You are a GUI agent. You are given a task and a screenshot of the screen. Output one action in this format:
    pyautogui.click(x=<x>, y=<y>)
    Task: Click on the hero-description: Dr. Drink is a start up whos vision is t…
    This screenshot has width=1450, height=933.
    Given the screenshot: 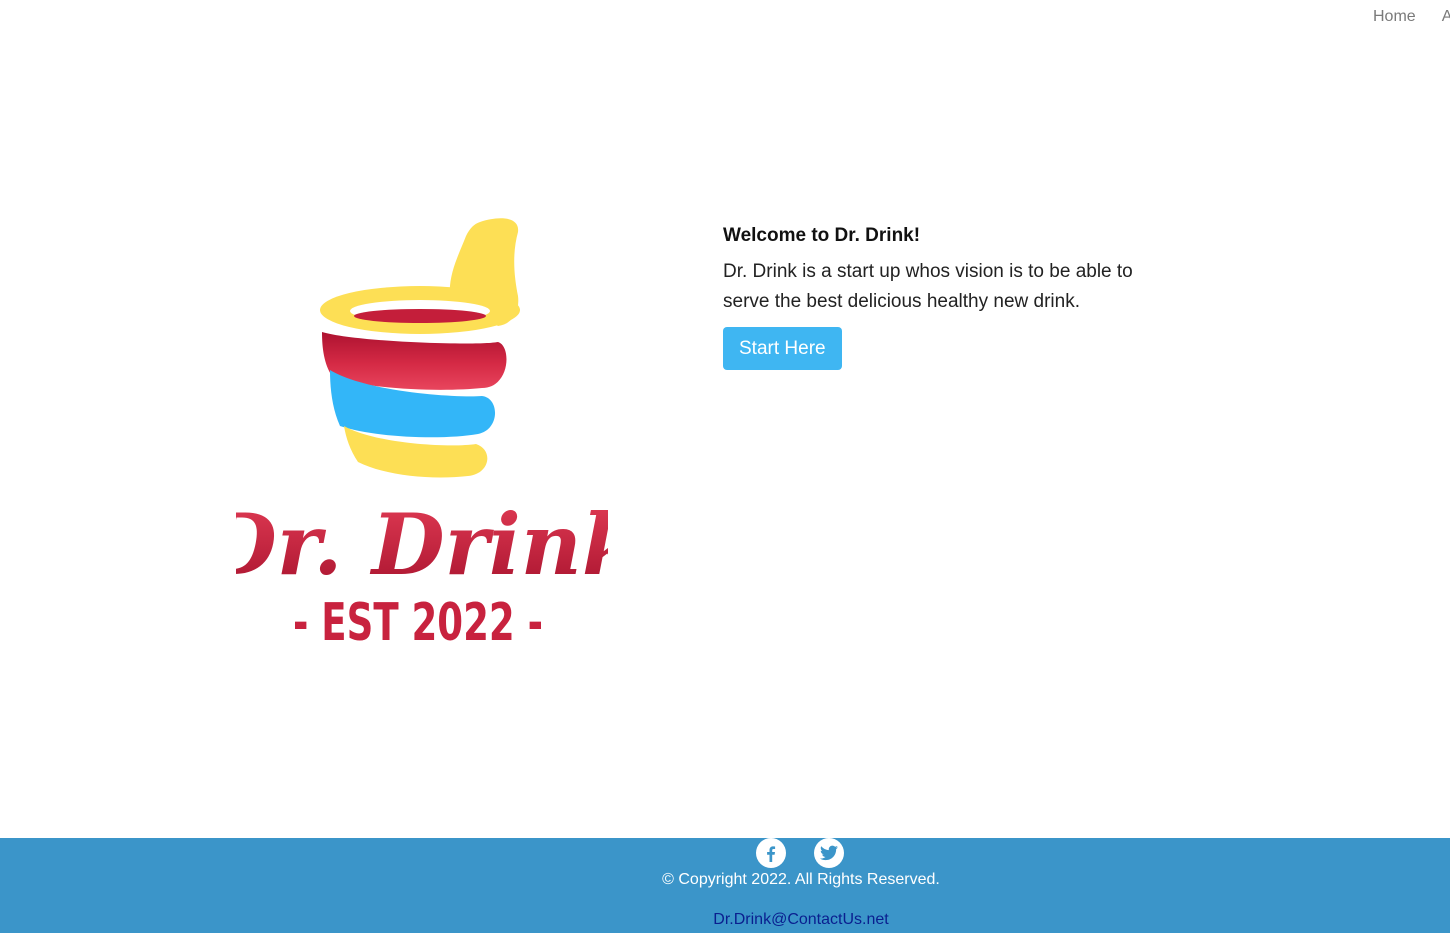 What is the action you would take?
    pyautogui.click(x=928, y=286)
    